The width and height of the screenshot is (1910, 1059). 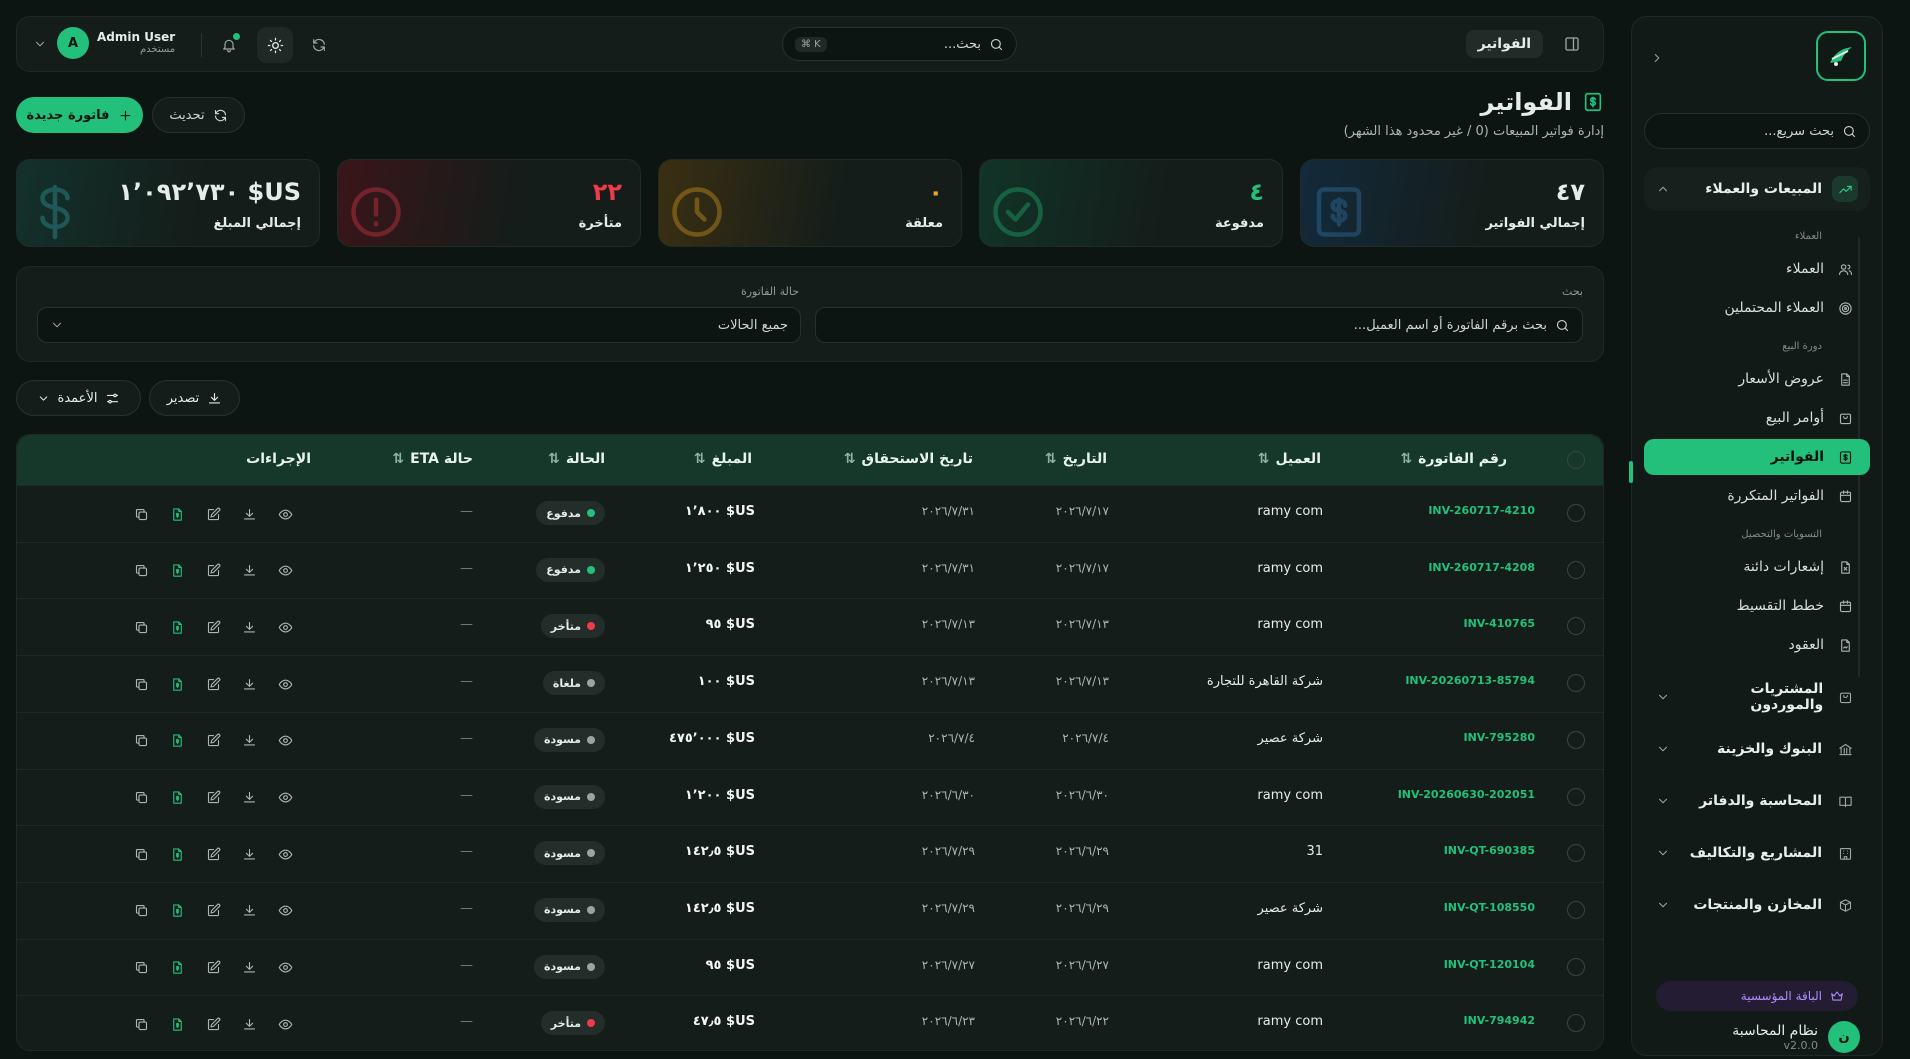 I want to click on collapse-sidebar-icon, so click(x=1657, y=58).